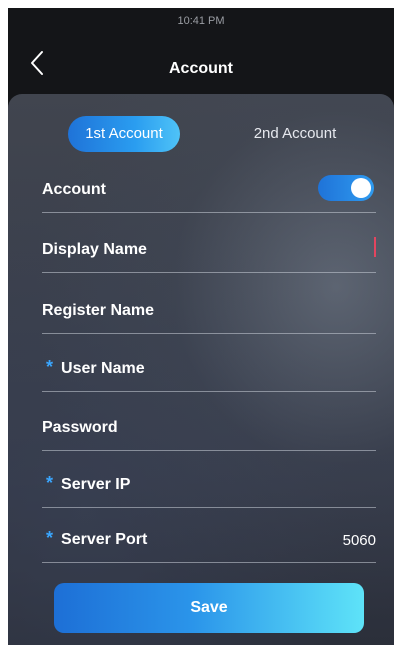  I want to click on account-row: Account, so click(209, 184).